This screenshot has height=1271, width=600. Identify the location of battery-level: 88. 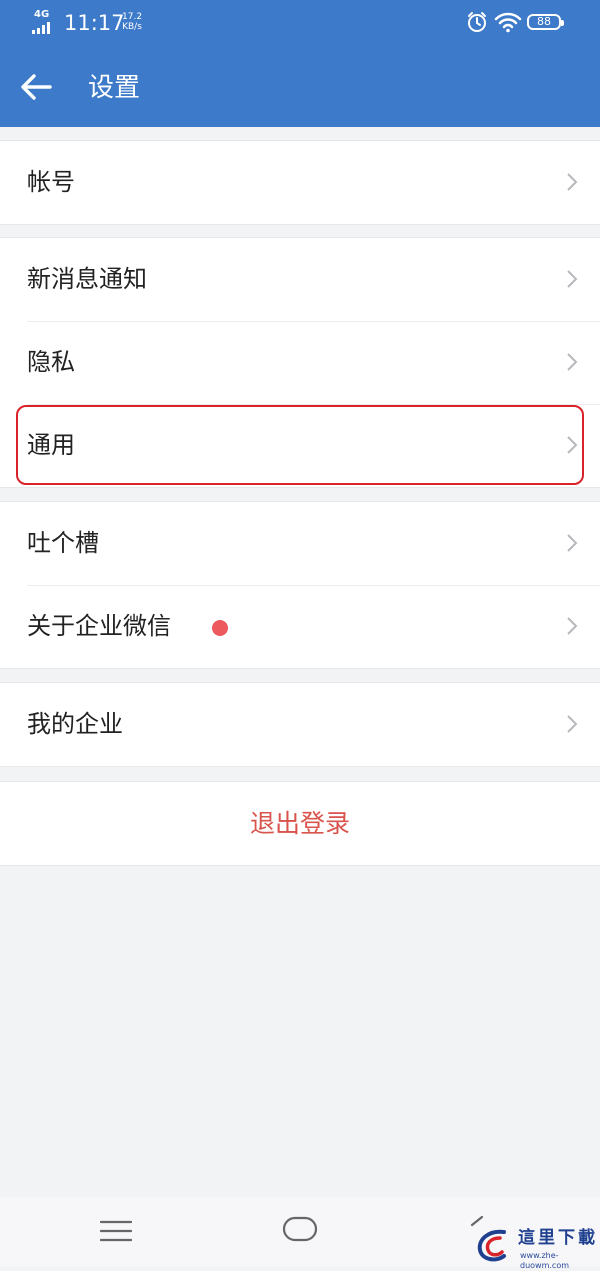
(544, 21).